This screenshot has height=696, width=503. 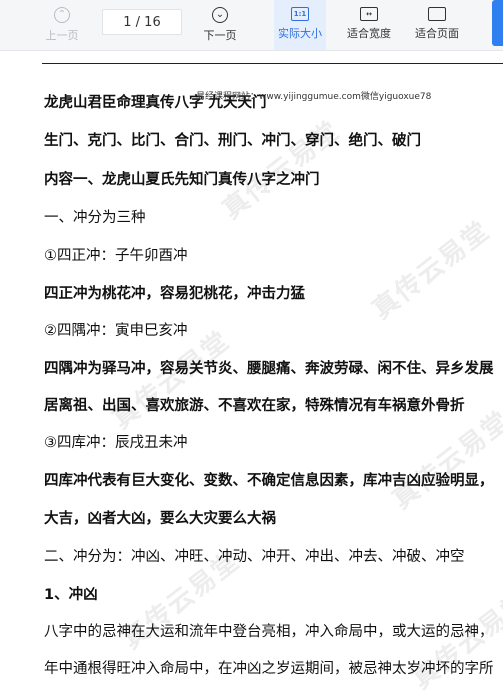 I want to click on doc-line: 居离祖、出国、喜欢旅游、不喜欢在家，特殊情况有车祸意外骨折, so click(x=254, y=406).